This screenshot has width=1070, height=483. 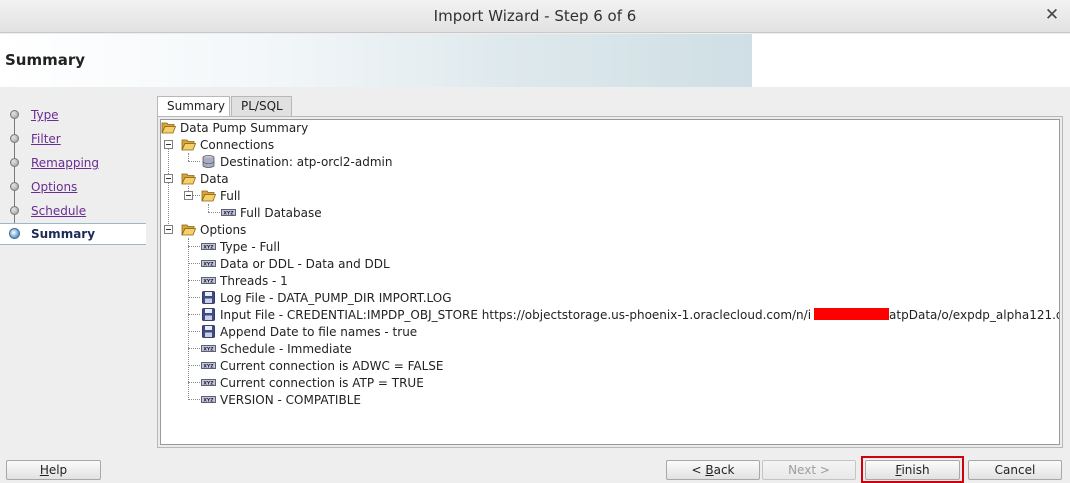 What do you see at coordinates (915, 470) in the screenshot?
I see `finish-label: inish` at bounding box center [915, 470].